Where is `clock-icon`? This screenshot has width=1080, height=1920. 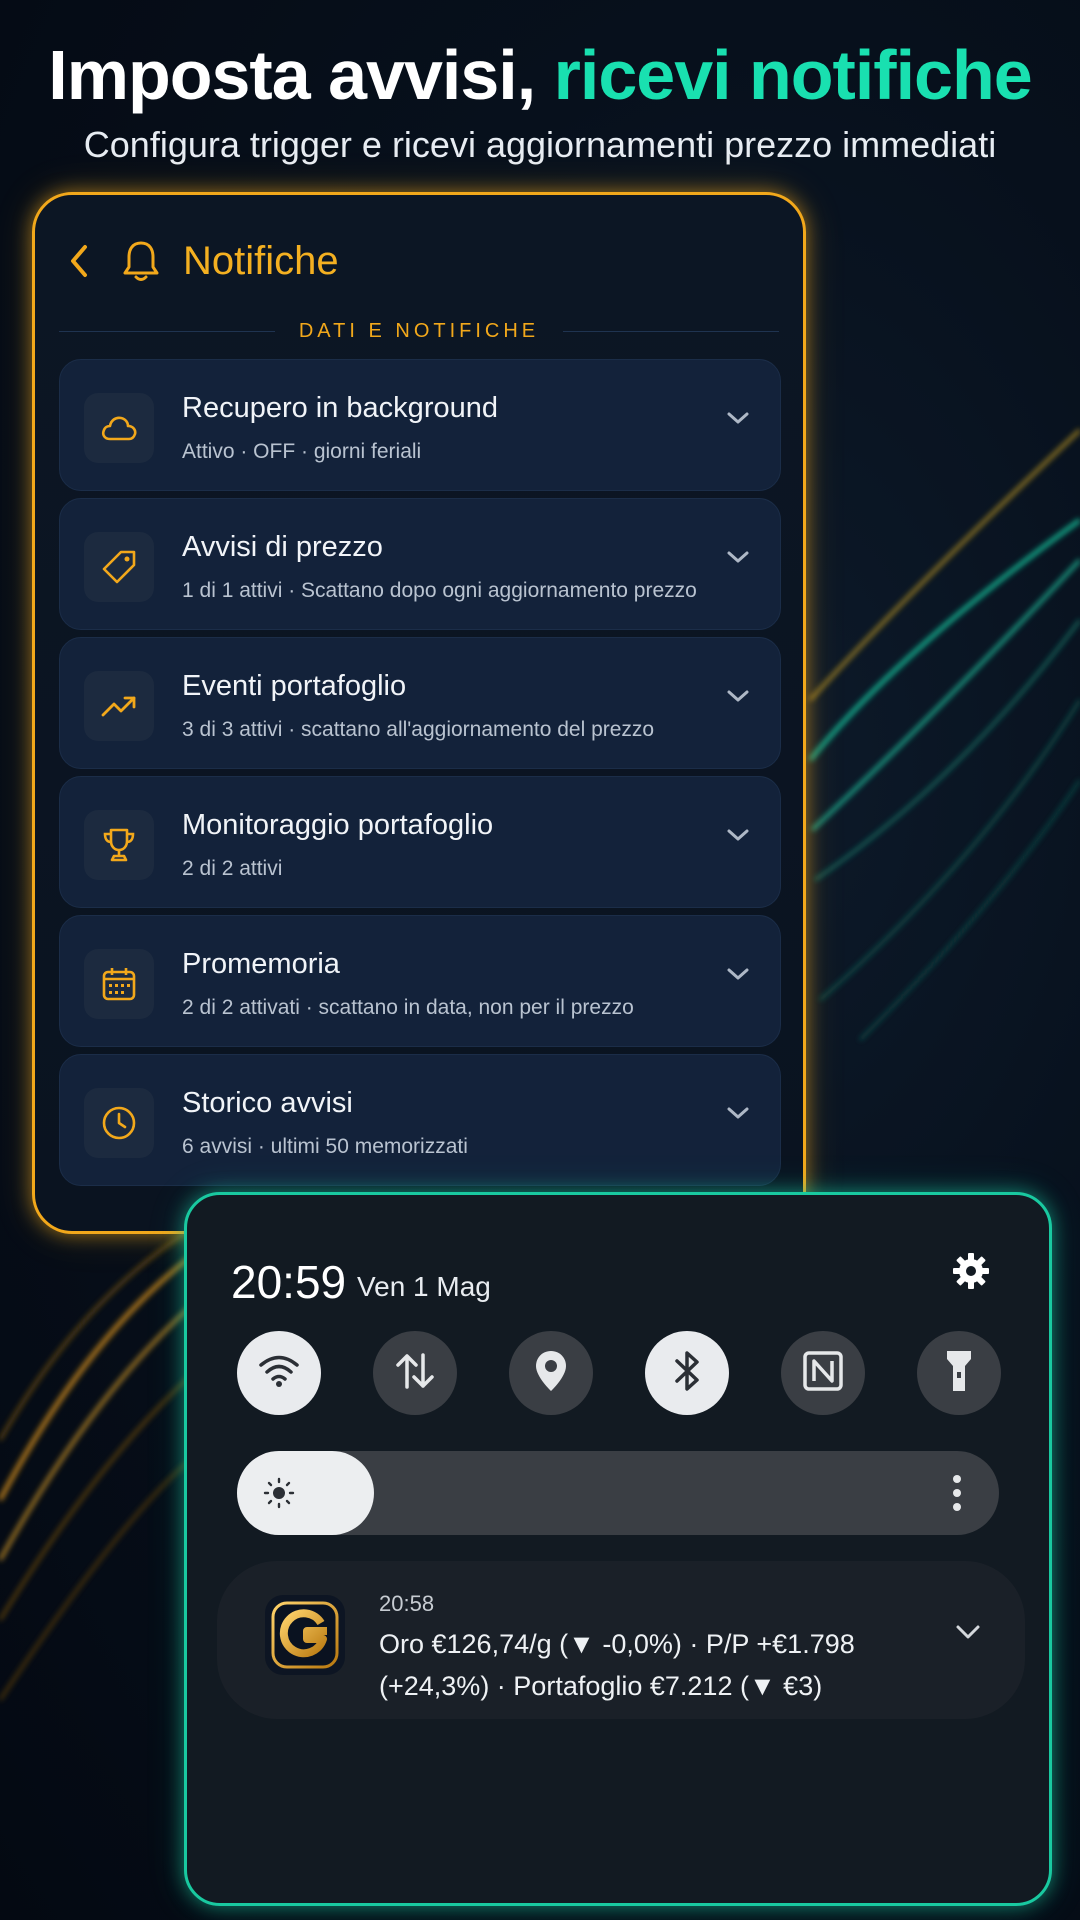 clock-icon is located at coordinates (119, 1123).